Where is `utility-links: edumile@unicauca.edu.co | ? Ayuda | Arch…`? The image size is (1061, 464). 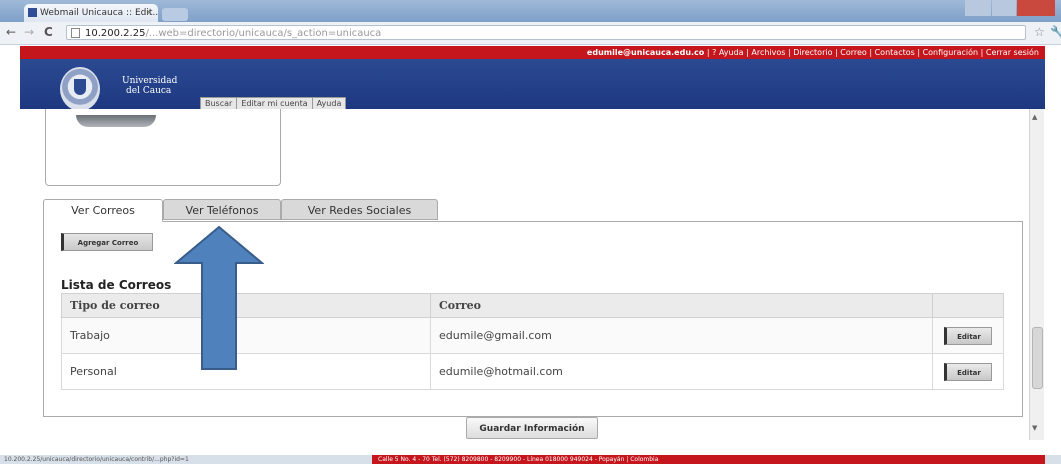 utility-links: edumile@unicauca.edu.co | ? Ayuda | Arch… is located at coordinates (813, 52).